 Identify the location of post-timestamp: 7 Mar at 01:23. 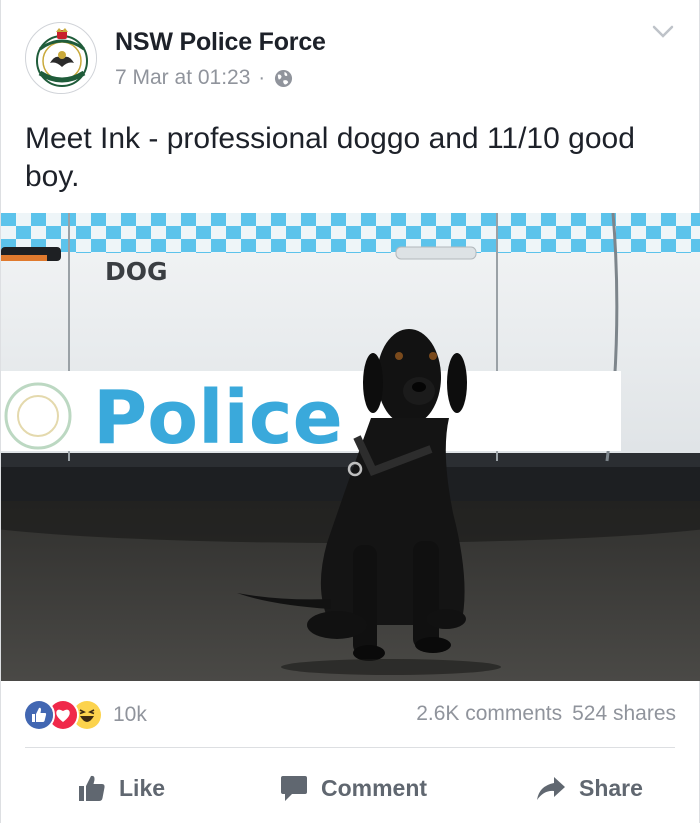
(182, 78).